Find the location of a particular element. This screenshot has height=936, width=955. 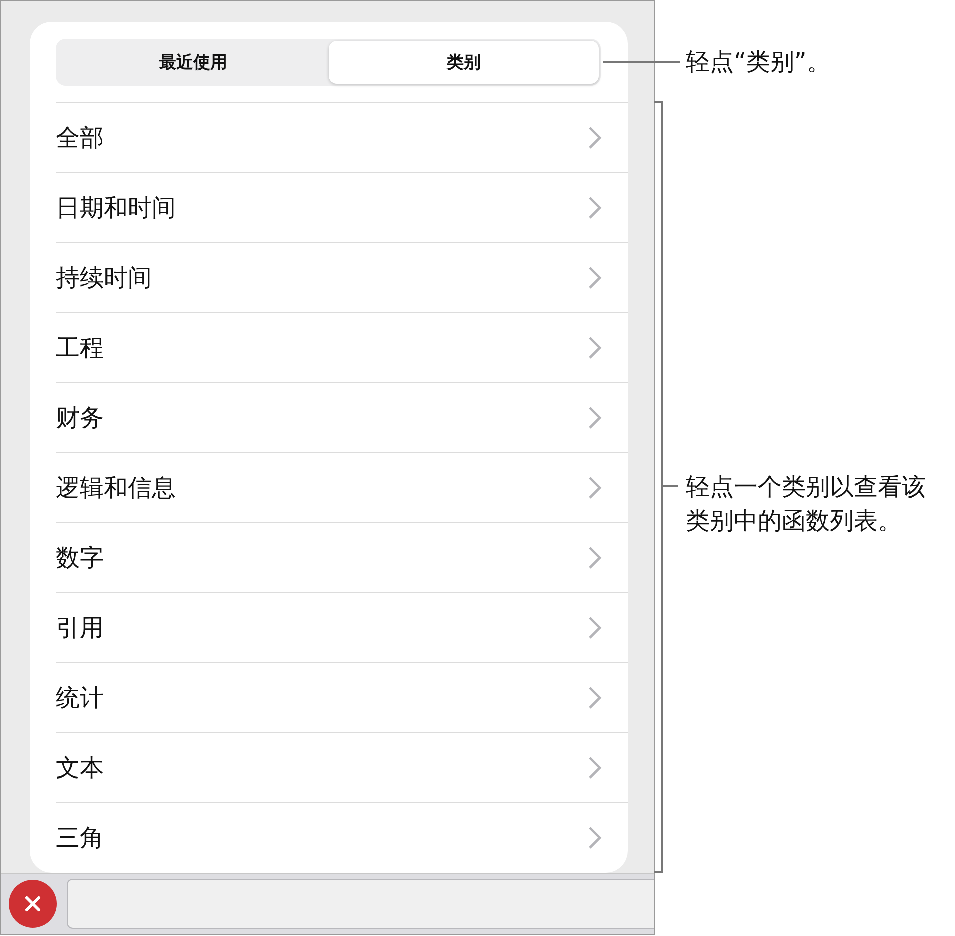

category-item: 工程 is located at coordinates (342, 348).